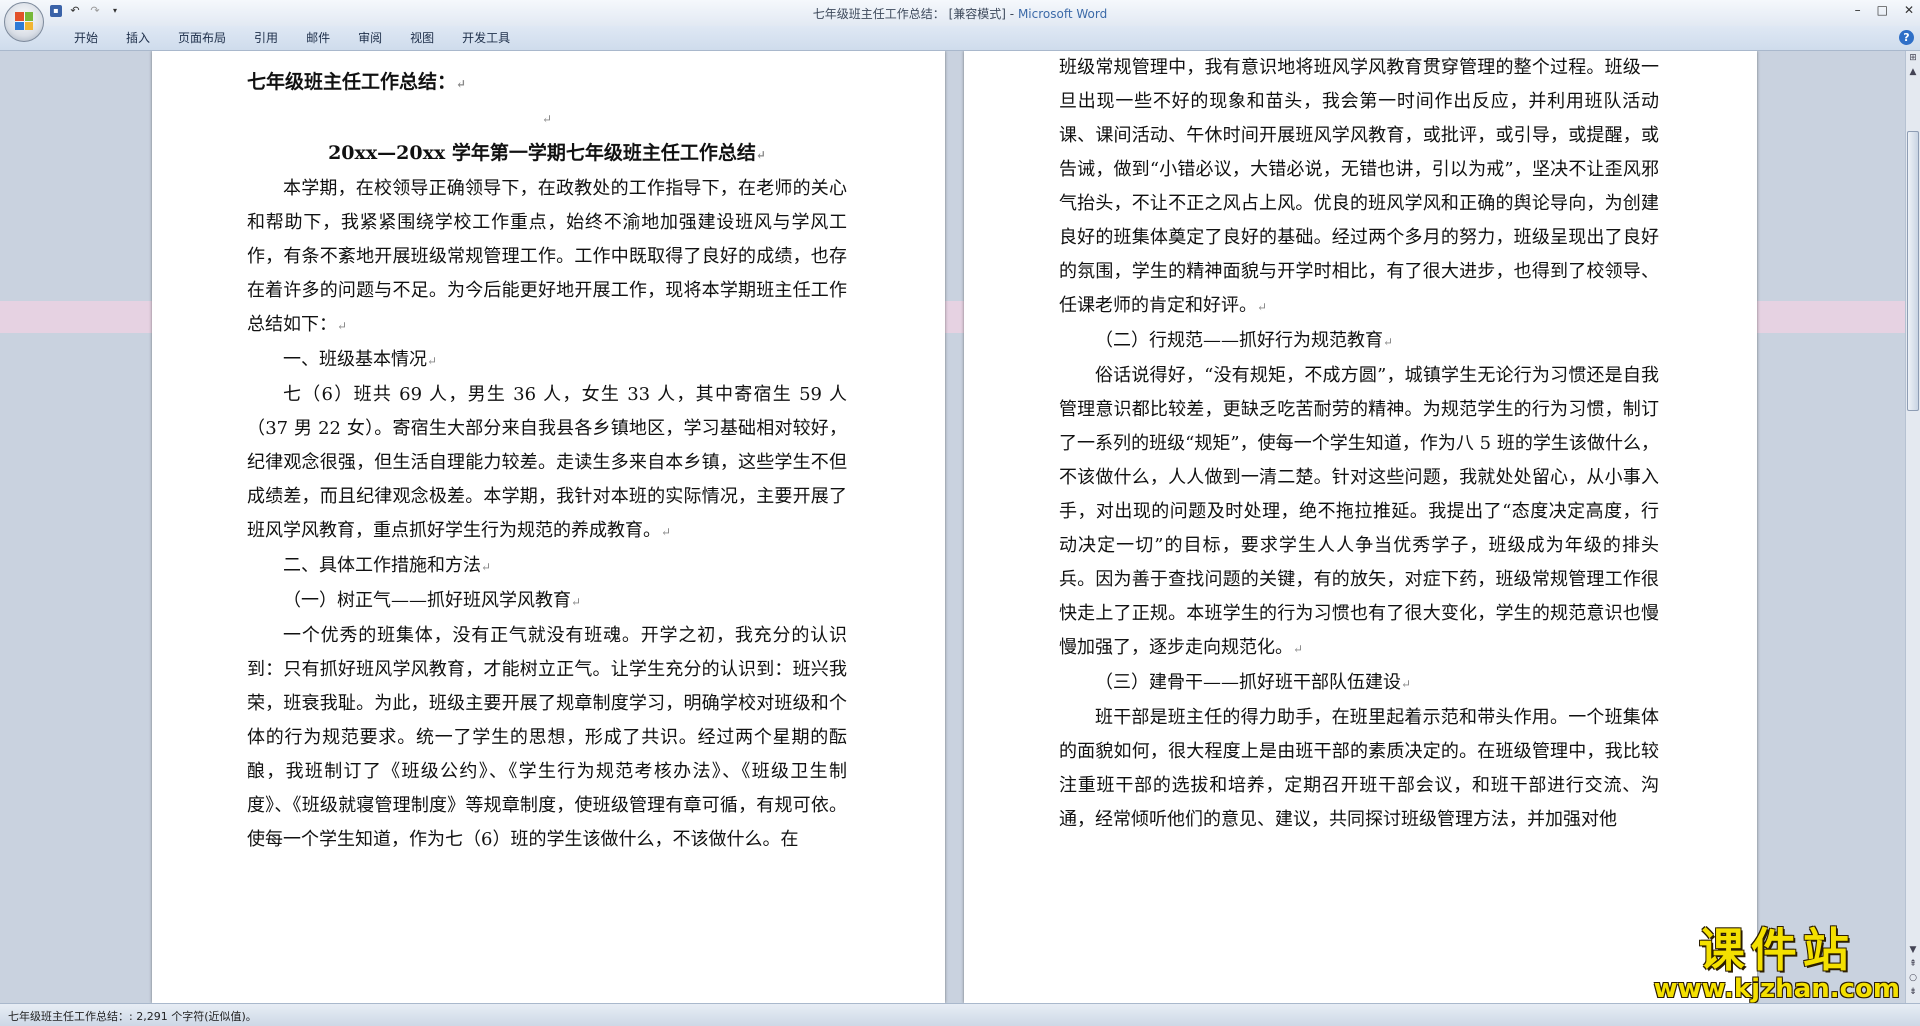 This screenshot has width=1920, height=1026. What do you see at coordinates (1913, 271) in the screenshot?
I see `scrollbar-thumb` at bounding box center [1913, 271].